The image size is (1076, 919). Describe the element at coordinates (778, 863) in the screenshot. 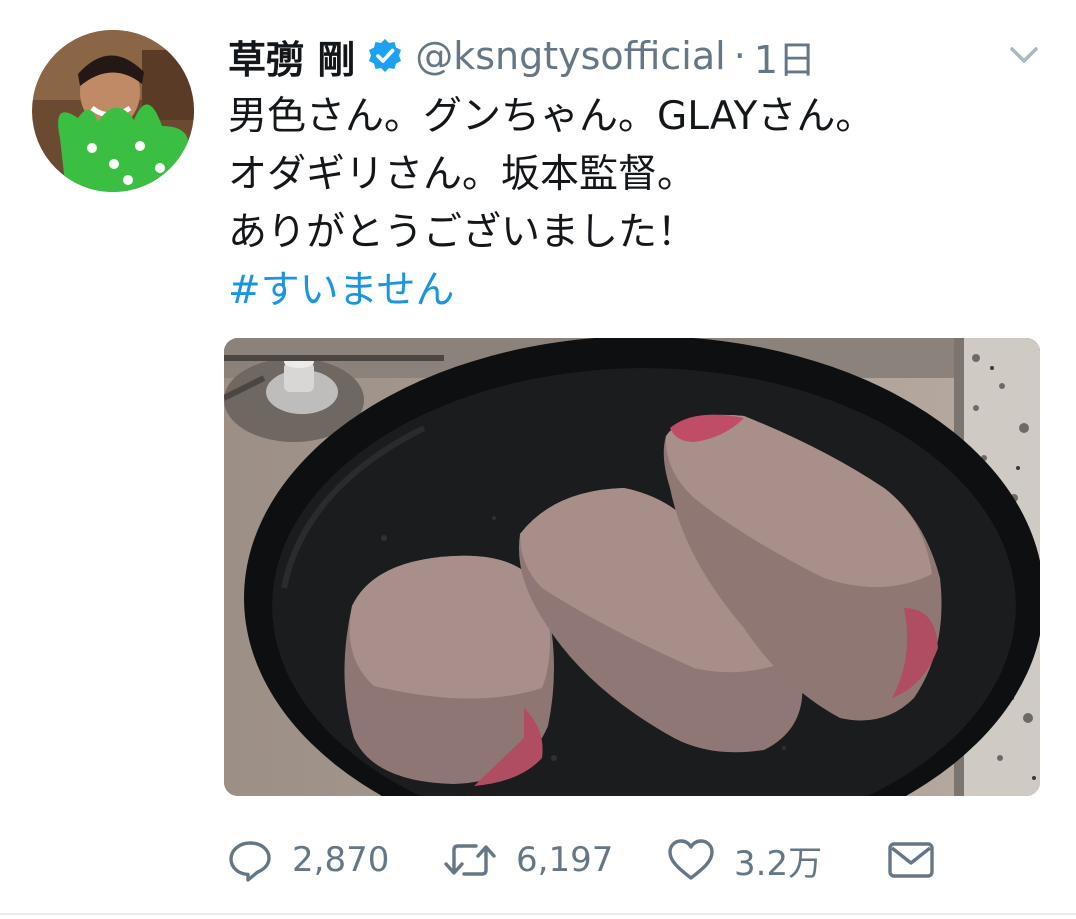

I see `like-count: 3.2万` at that location.